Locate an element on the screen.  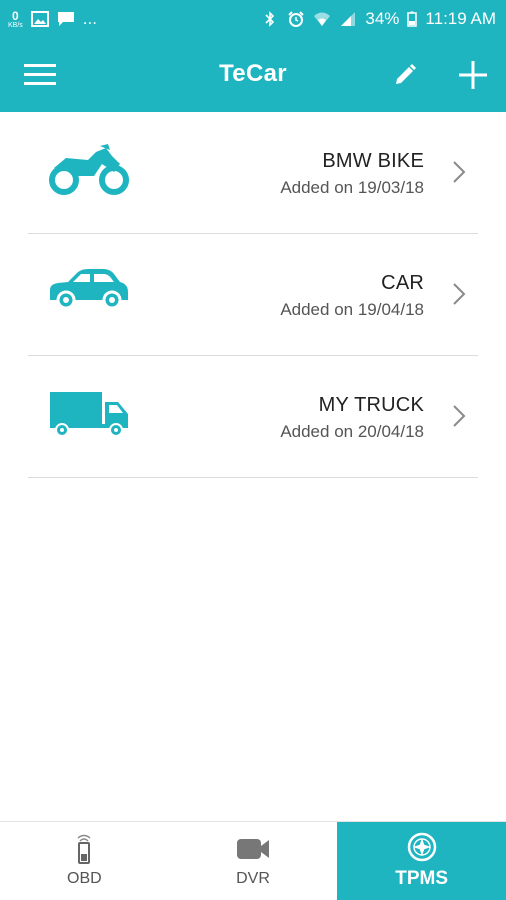
vehicle-name: BMW BIKE is located at coordinates (373, 161).